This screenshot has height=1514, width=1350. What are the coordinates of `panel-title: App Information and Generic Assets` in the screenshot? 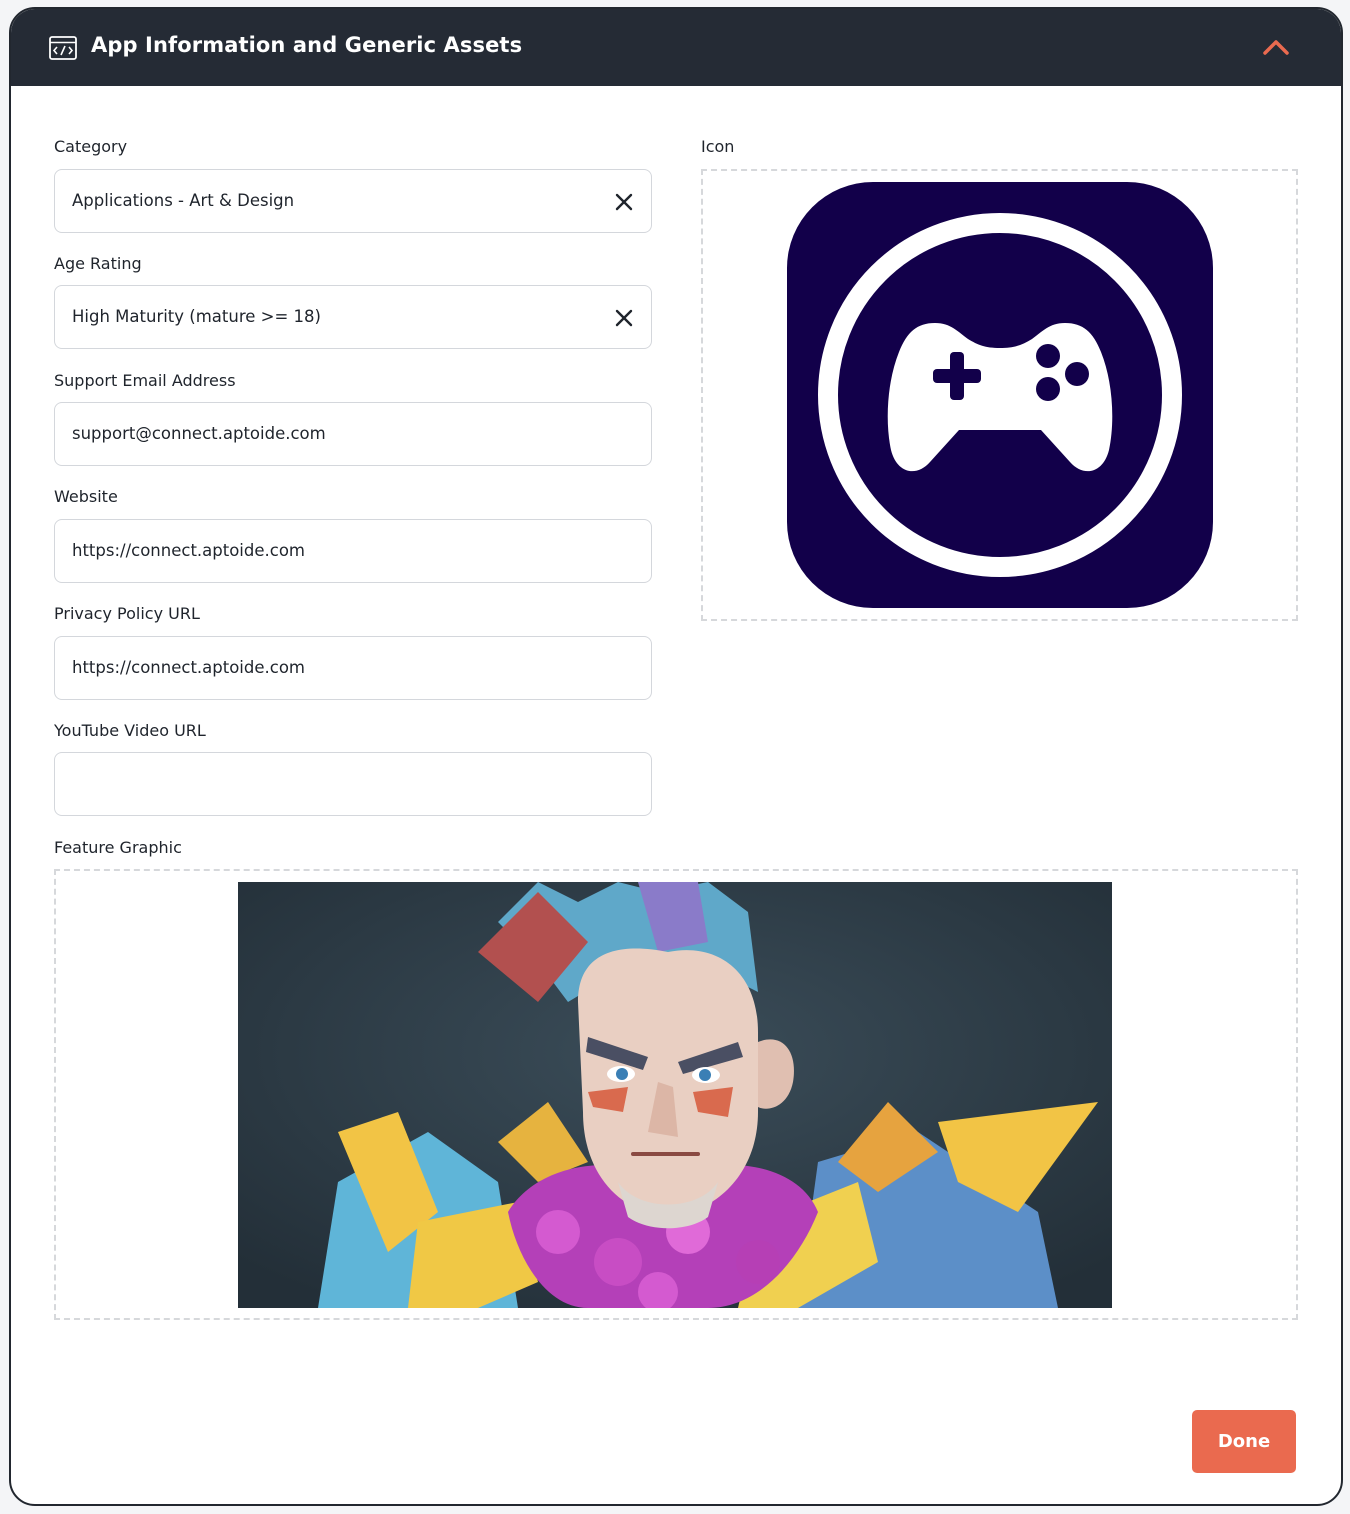 It's located at (307, 45).